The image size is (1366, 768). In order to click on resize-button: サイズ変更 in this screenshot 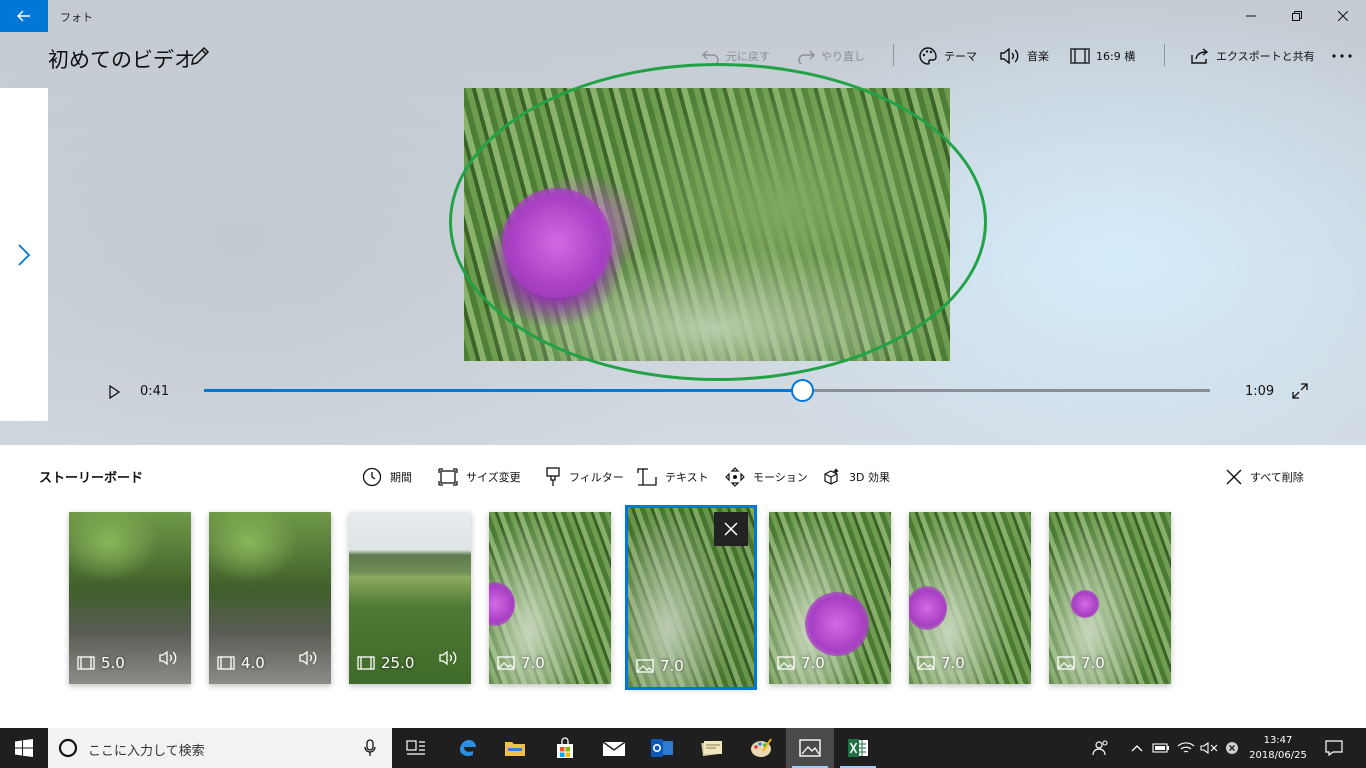, I will do `click(479, 477)`.